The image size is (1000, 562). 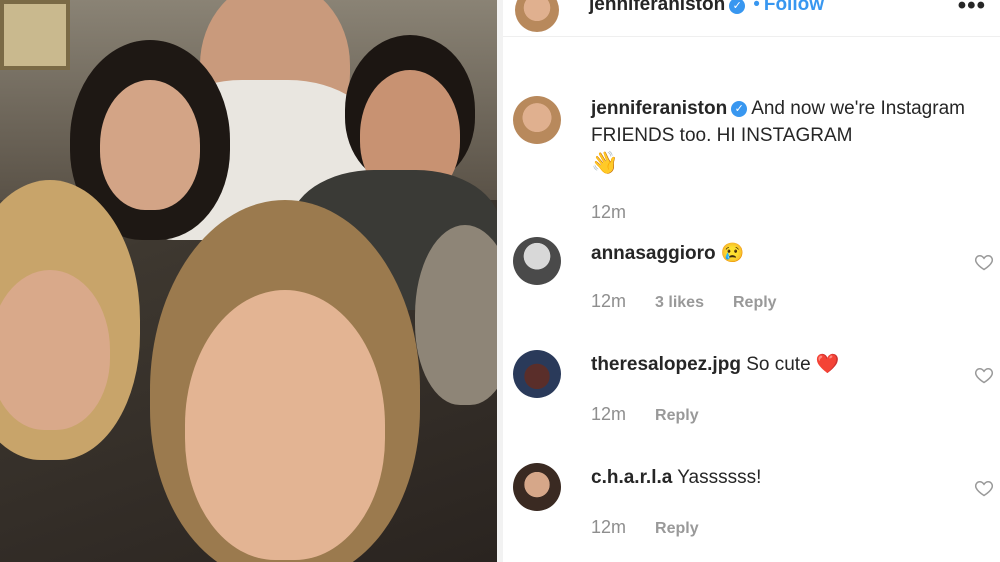 What do you see at coordinates (537, 120) in the screenshot?
I see `caption-avatar` at bounding box center [537, 120].